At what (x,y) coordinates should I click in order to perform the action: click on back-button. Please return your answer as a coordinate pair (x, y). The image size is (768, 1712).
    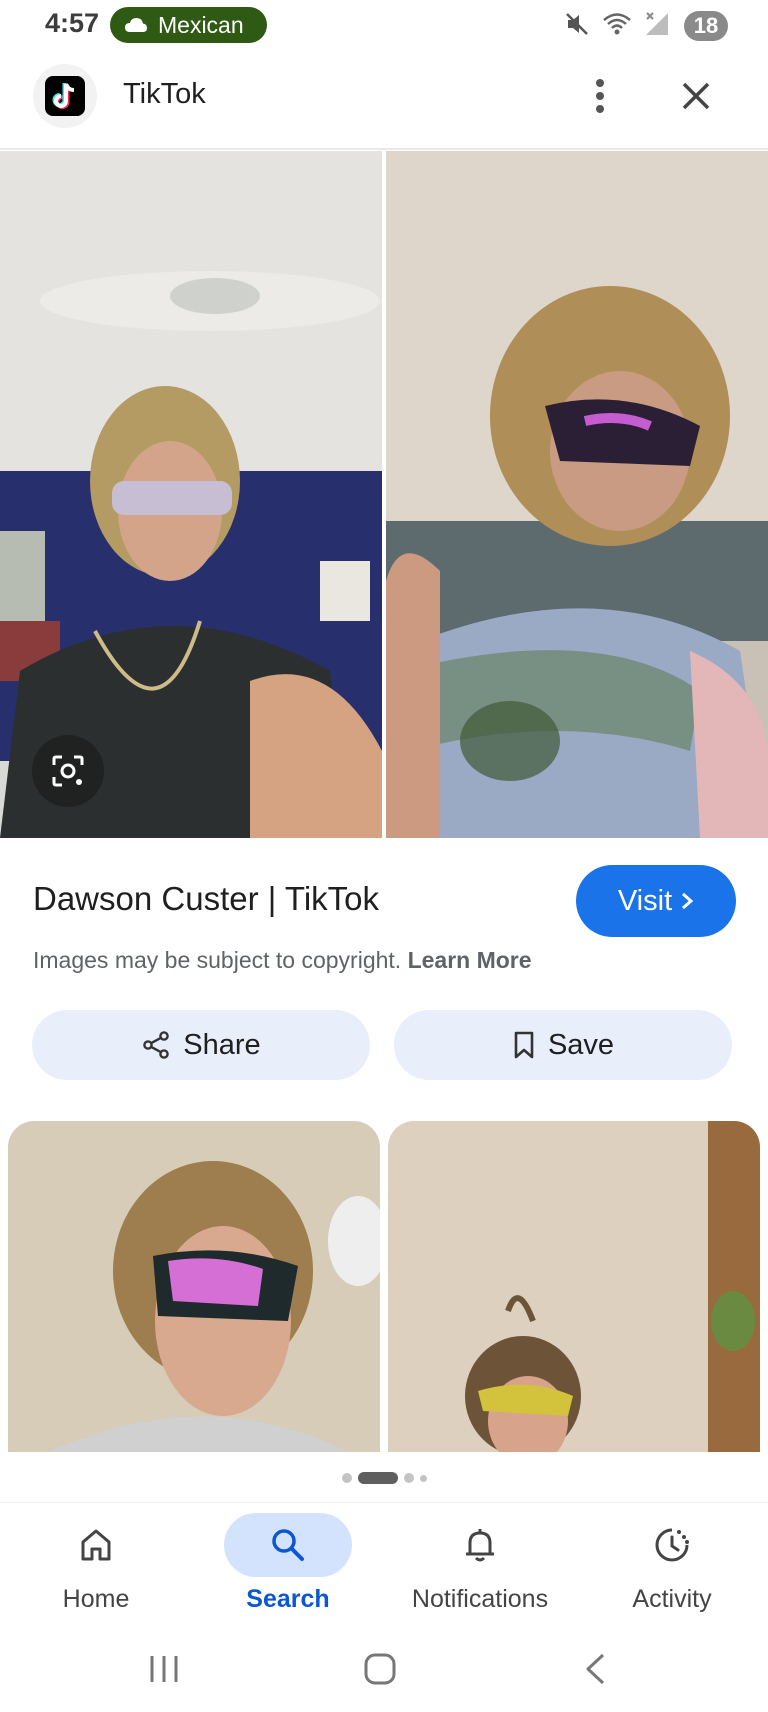
    Looking at the image, I should click on (595, 1669).